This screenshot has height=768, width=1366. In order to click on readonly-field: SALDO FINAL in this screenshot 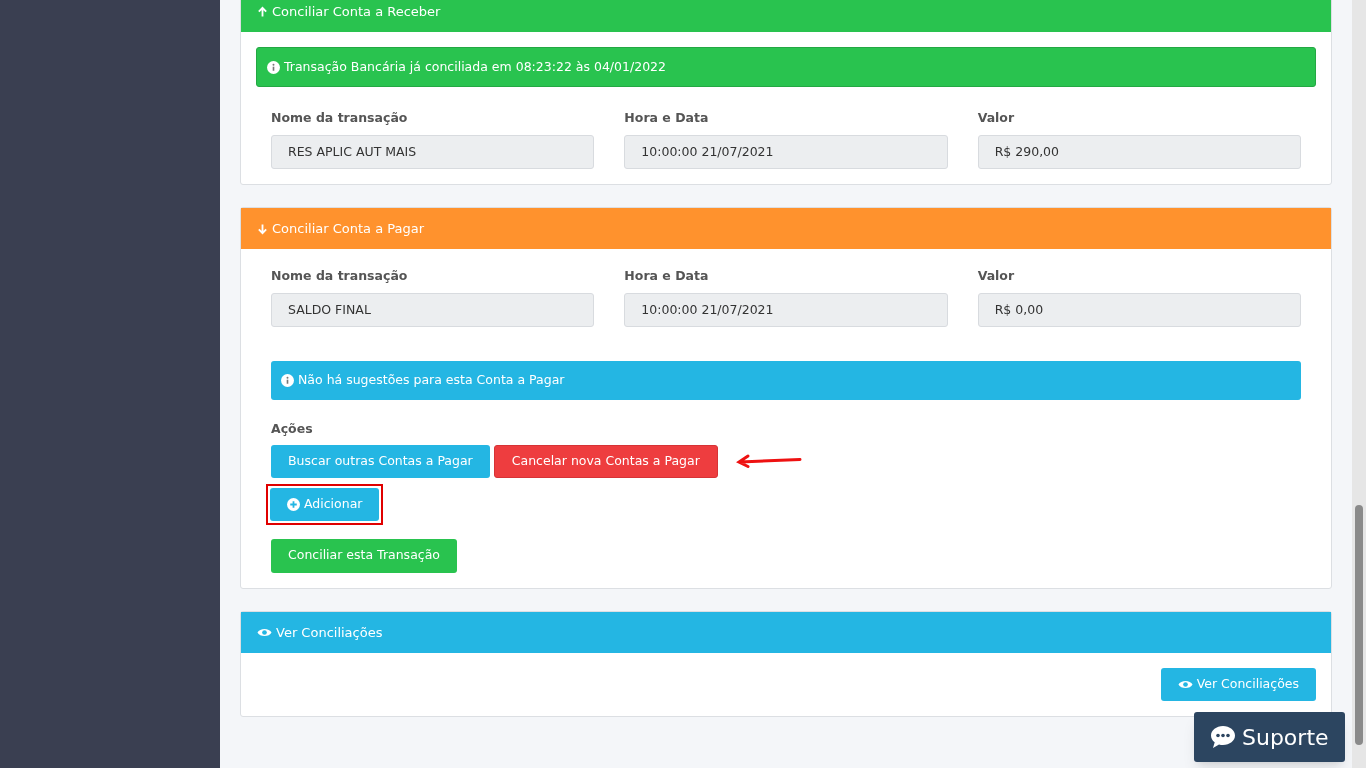, I will do `click(433, 310)`.